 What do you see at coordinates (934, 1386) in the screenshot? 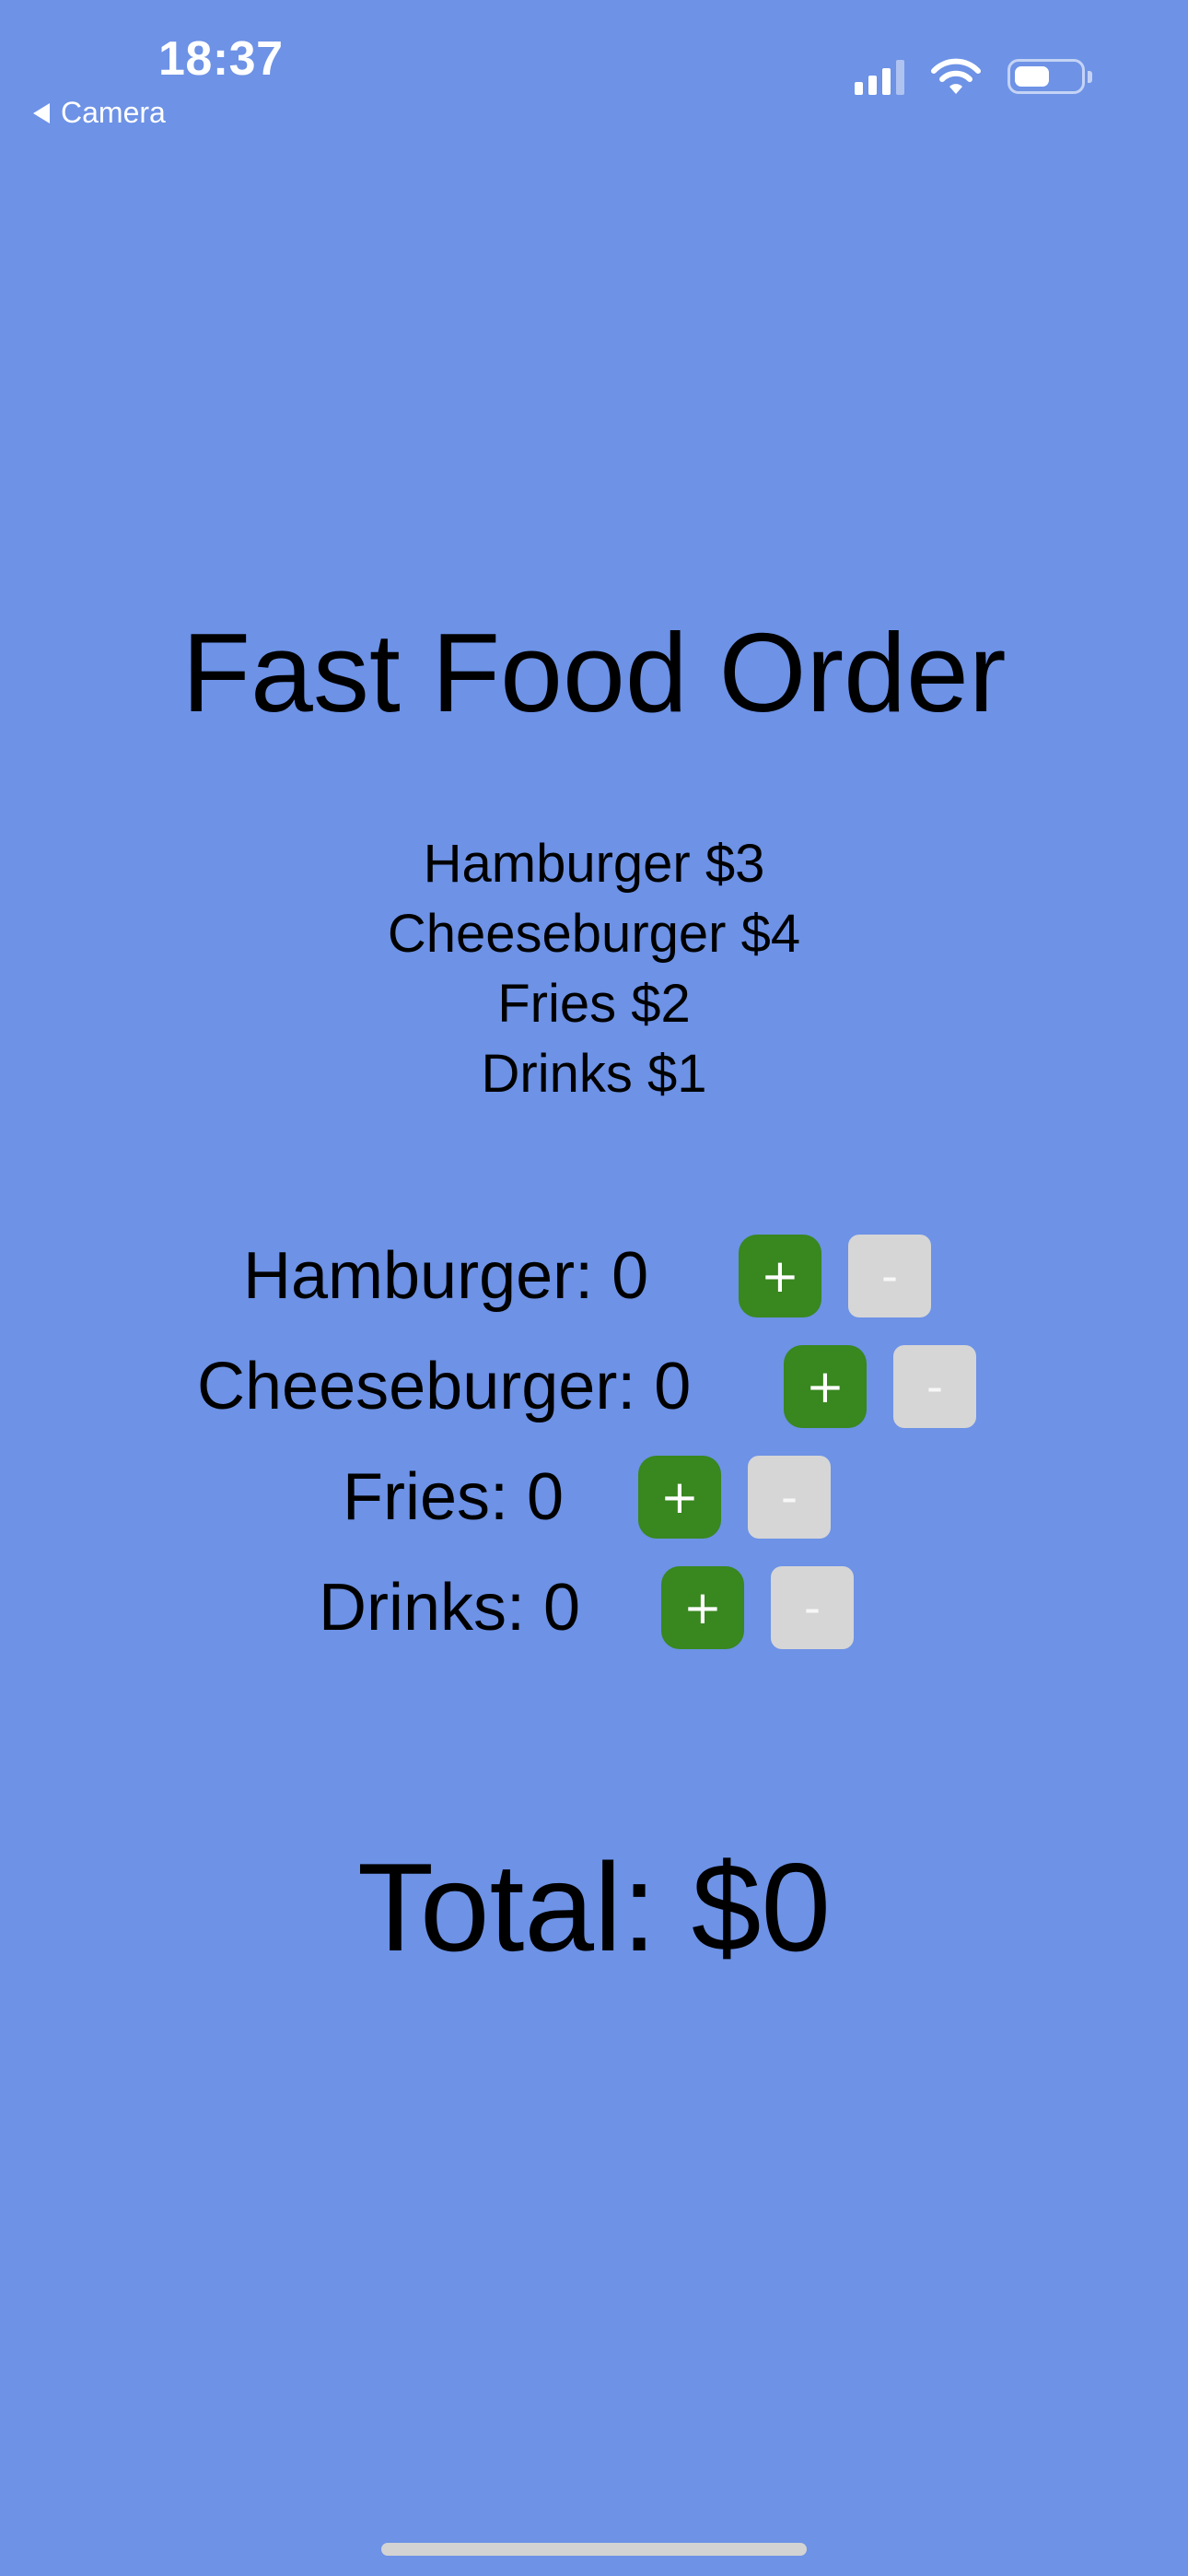
I see `cheeseburger-minus-button: -` at bounding box center [934, 1386].